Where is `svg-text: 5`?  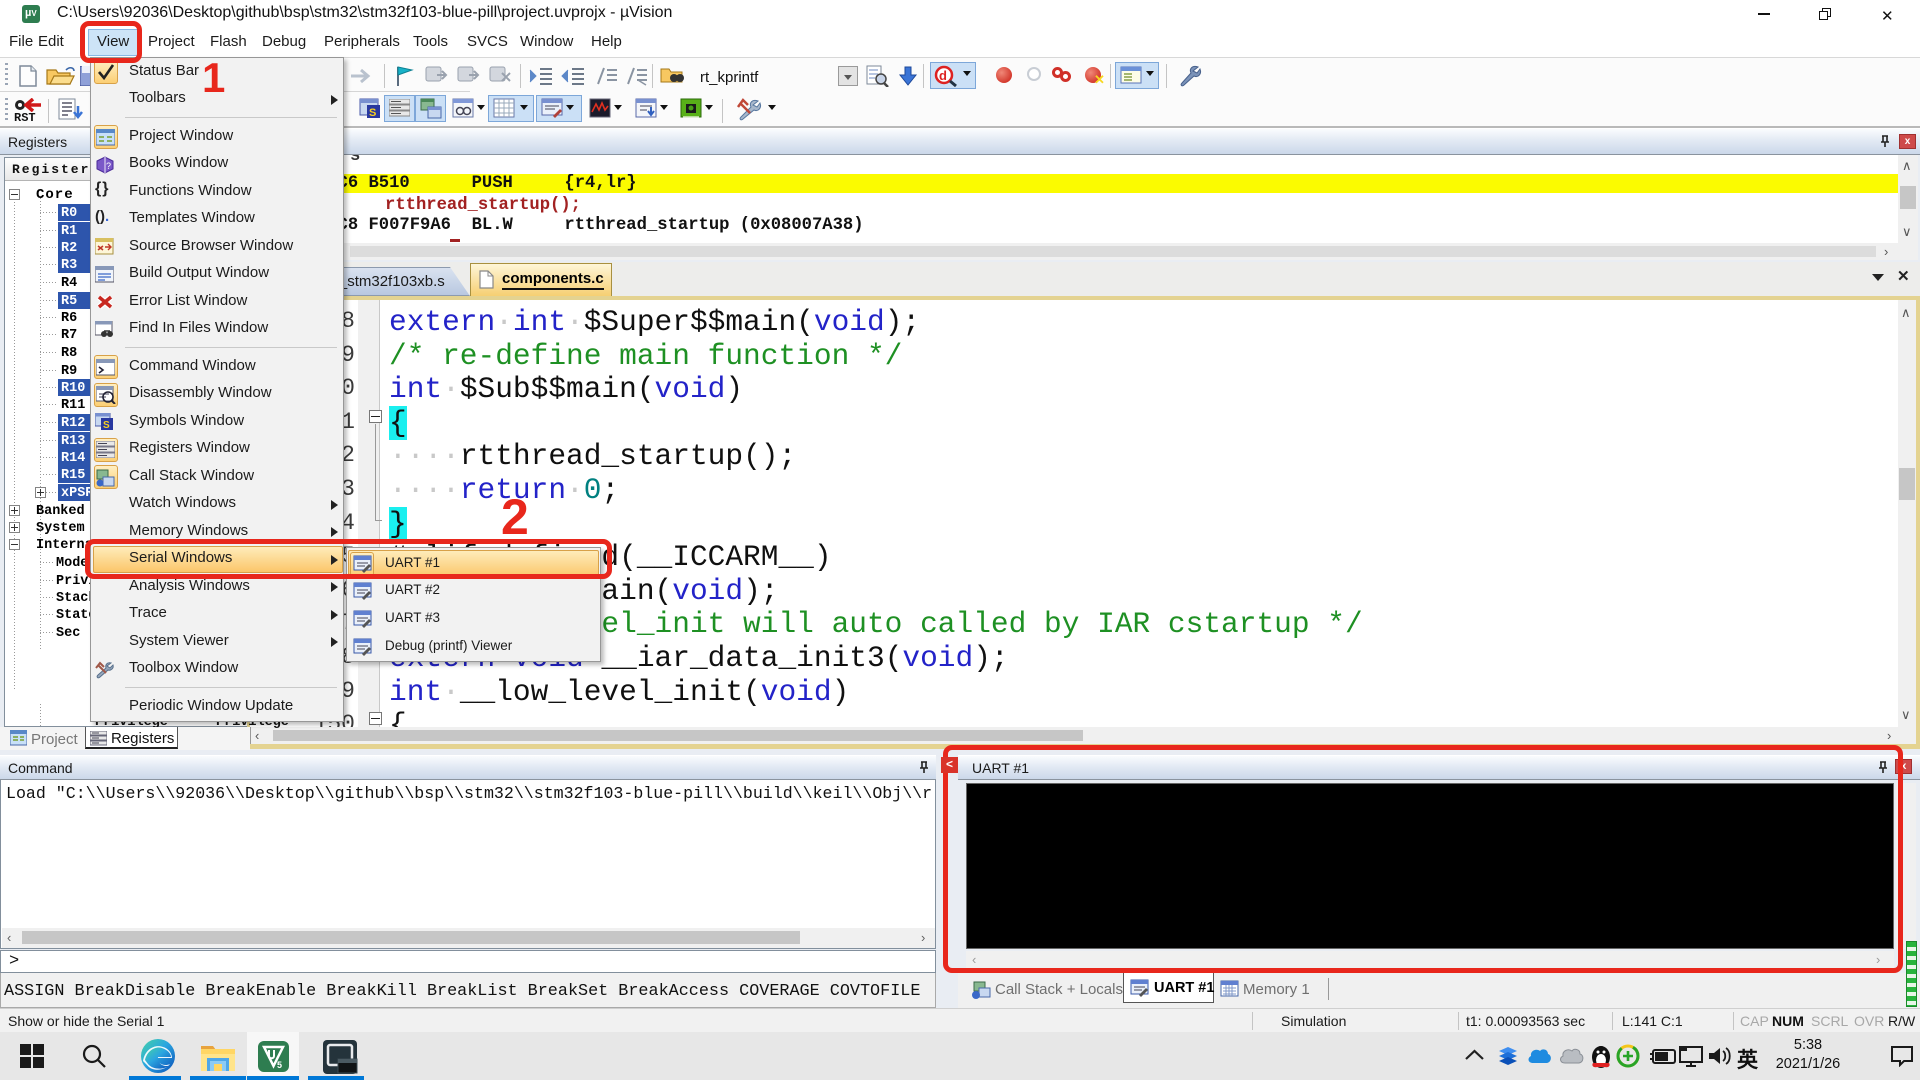
svg-text: 5 is located at coordinates (279, 1065).